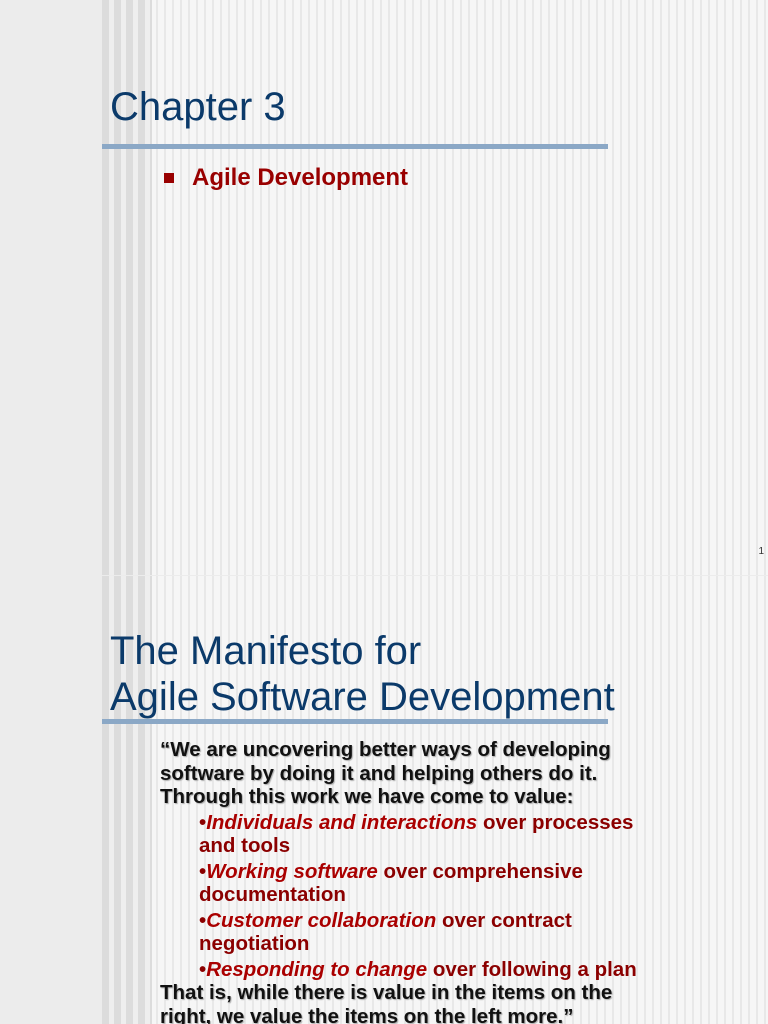 The height and width of the screenshot is (1024, 768). I want to click on page-number: 1, so click(761, 551).